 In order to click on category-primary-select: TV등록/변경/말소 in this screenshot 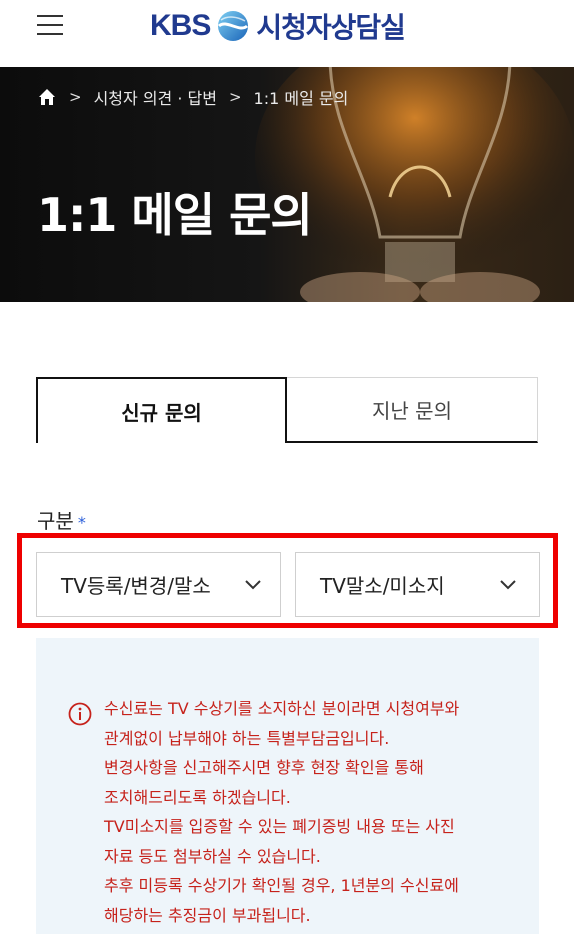, I will do `click(158, 584)`.